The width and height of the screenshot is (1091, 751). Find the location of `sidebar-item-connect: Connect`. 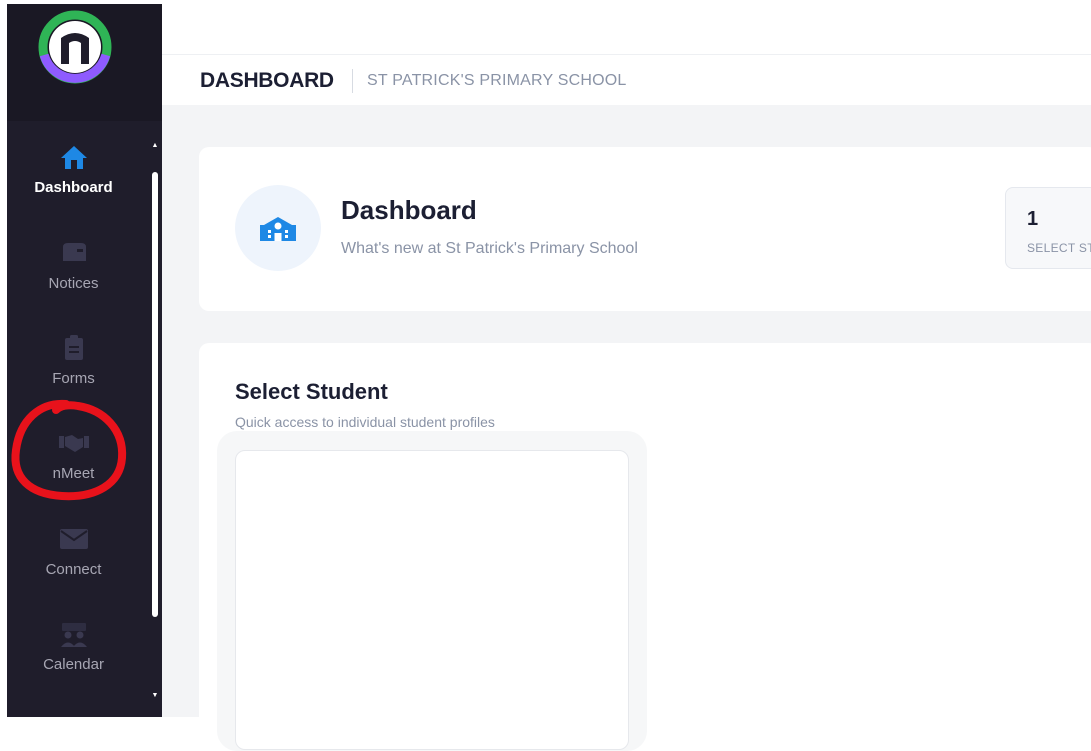

sidebar-item-connect: Connect is located at coordinates (77, 567).